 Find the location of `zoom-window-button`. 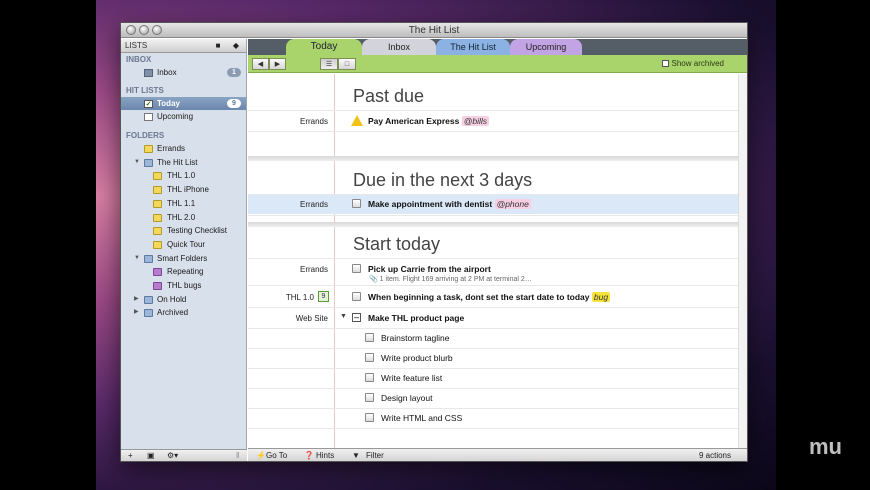

zoom-window-button is located at coordinates (157, 30).